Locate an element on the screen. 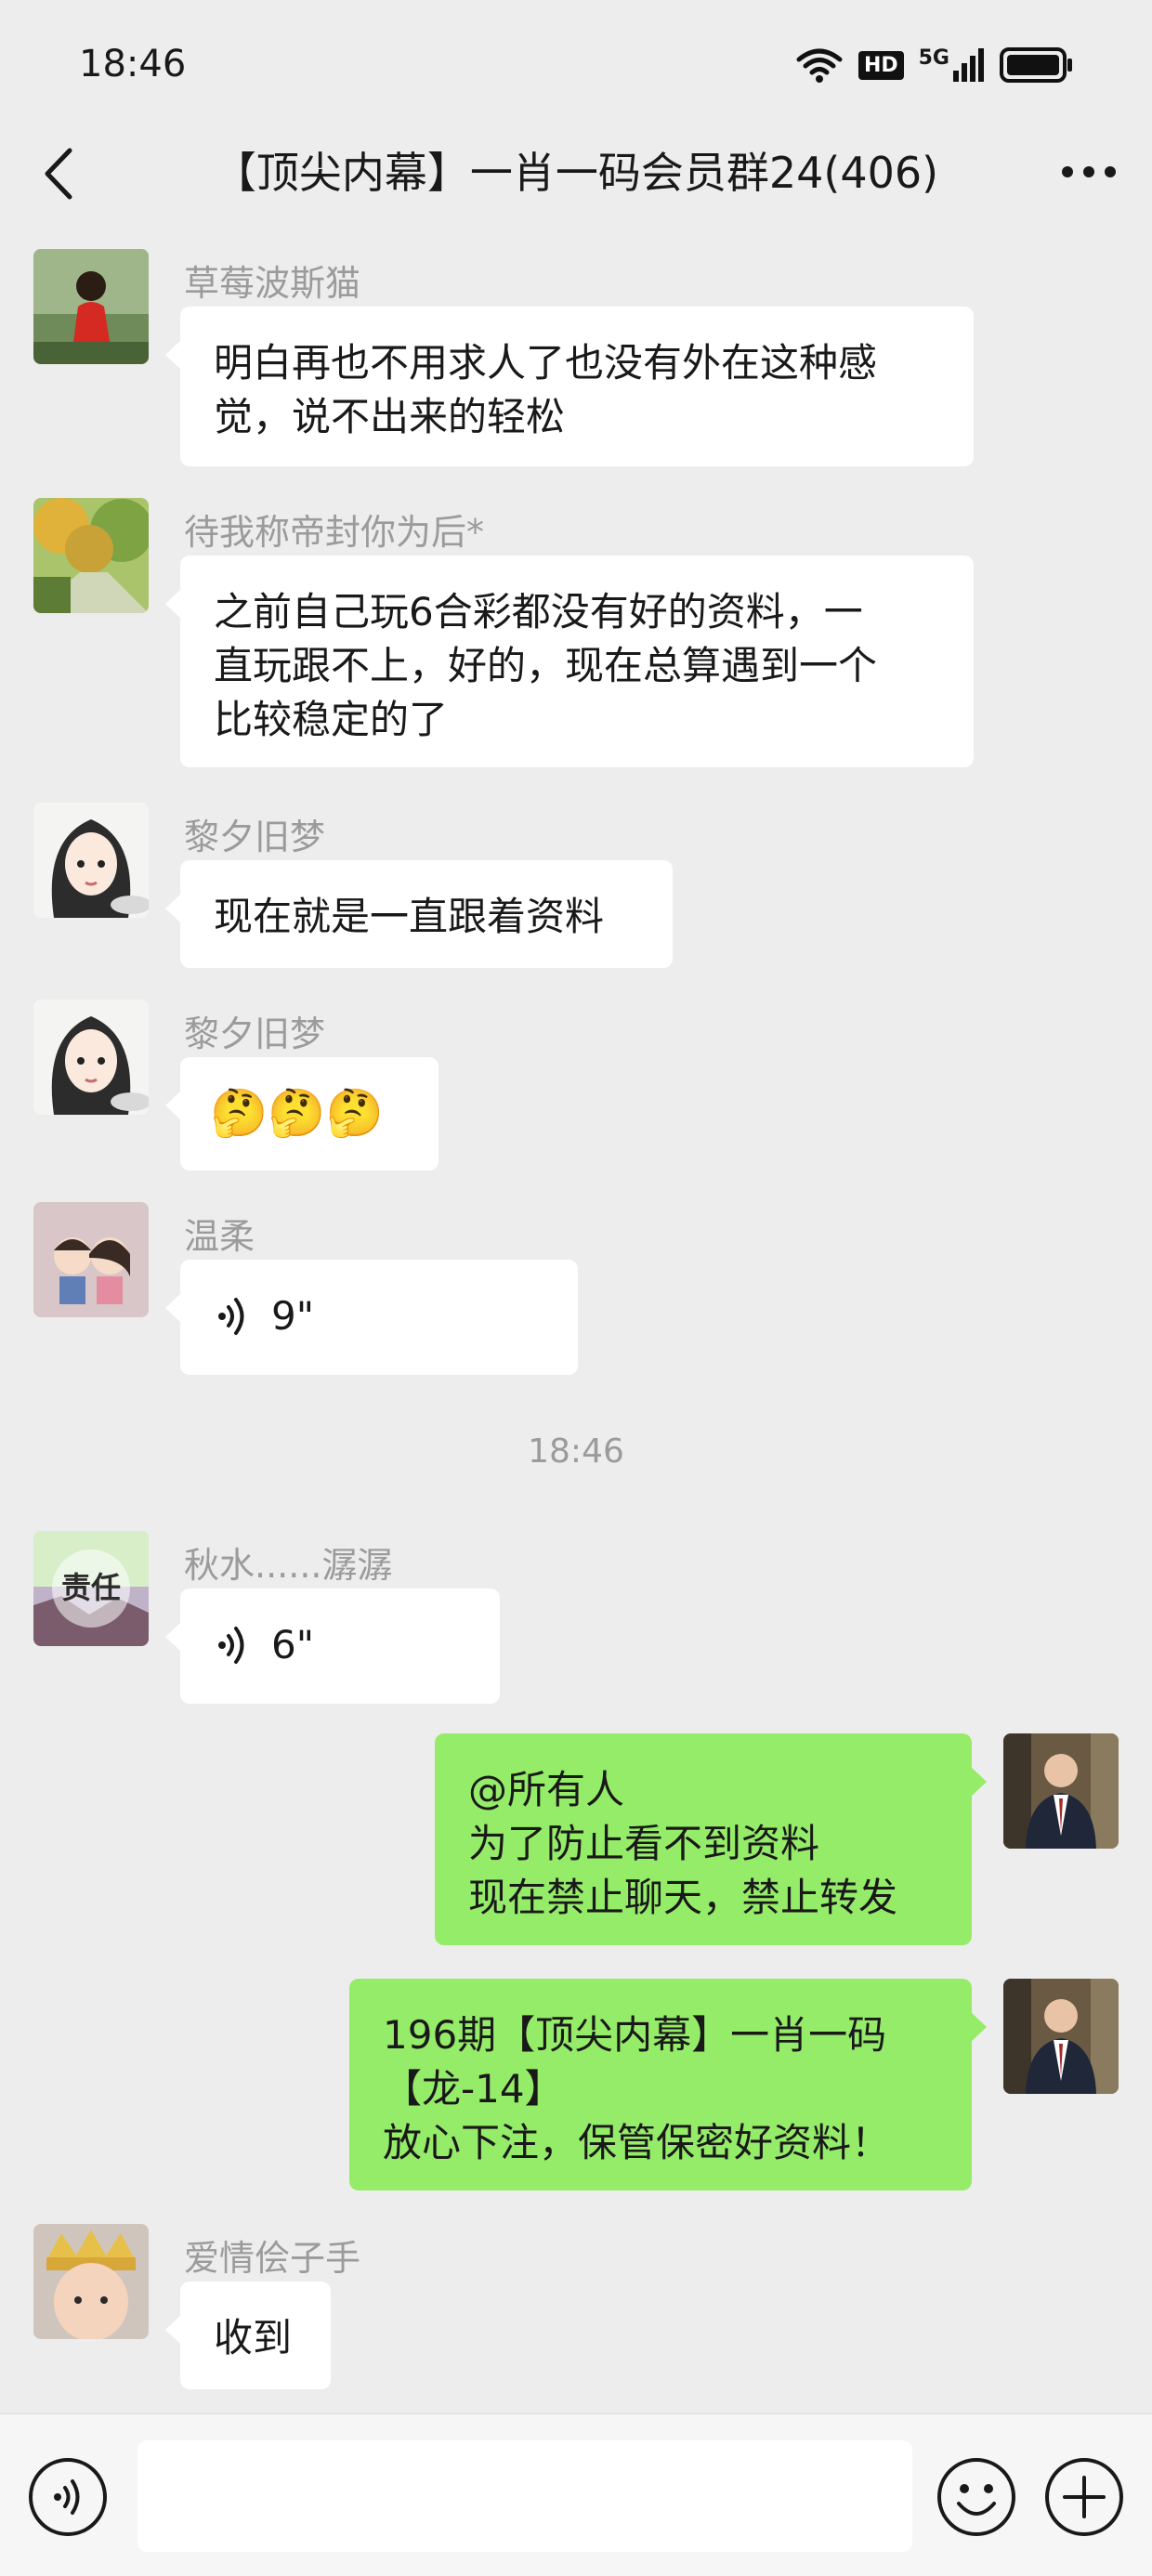  chat-header: 【顶尖内幕】一肖一码会员群24(406) is located at coordinates (576, 172).